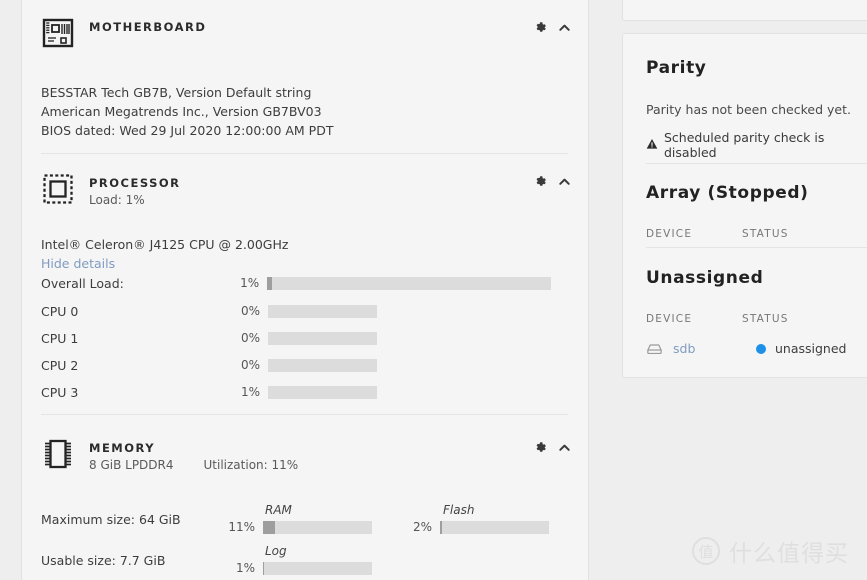 The image size is (867, 580). I want to click on motherboard-title: MOTHERBOARD, so click(148, 27).